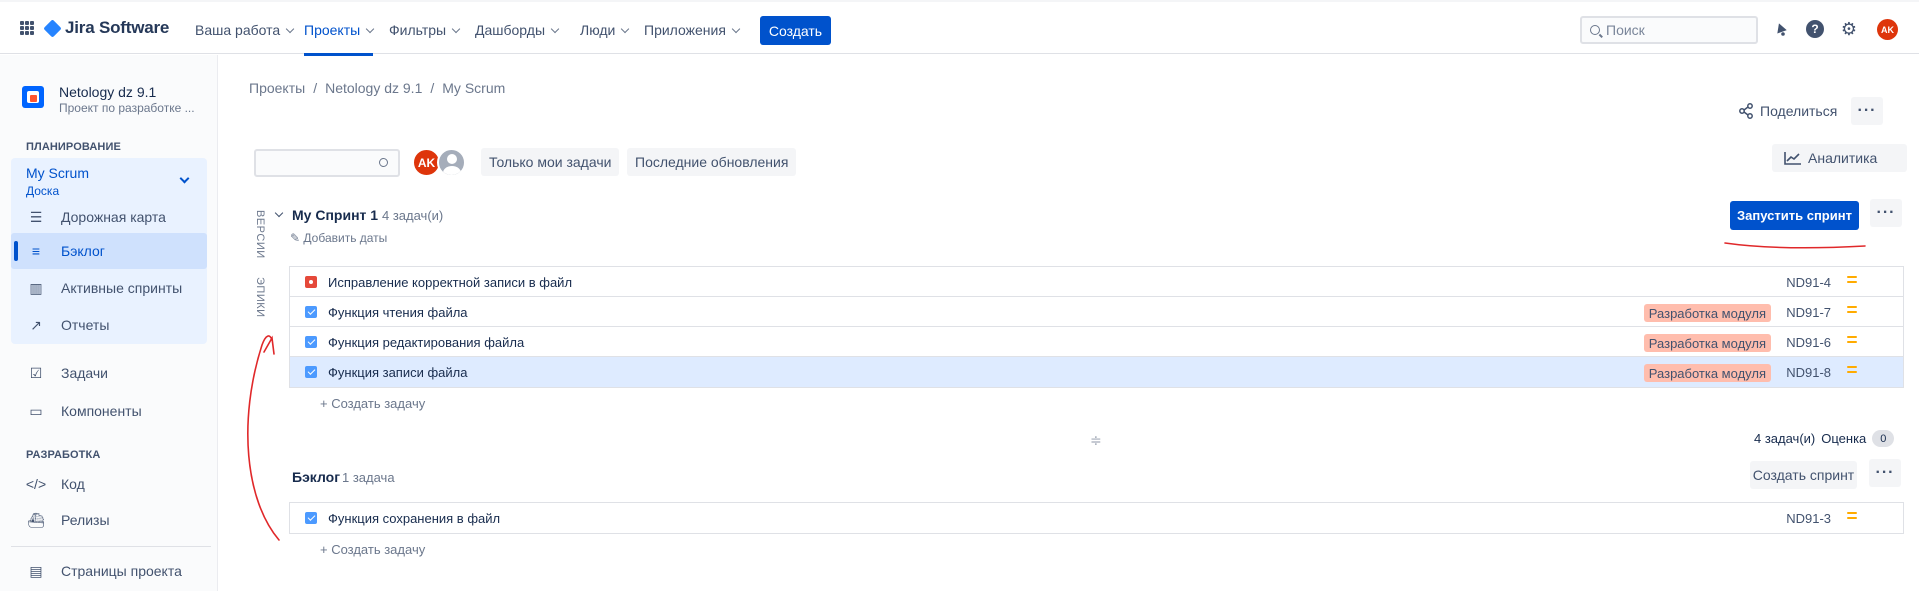 Image resolution: width=1919 pixels, height=591 pixels. What do you see at coordinates (1781, 29) in the screenshot?
I see `bell-icon` at bounding box center [1781, 29].